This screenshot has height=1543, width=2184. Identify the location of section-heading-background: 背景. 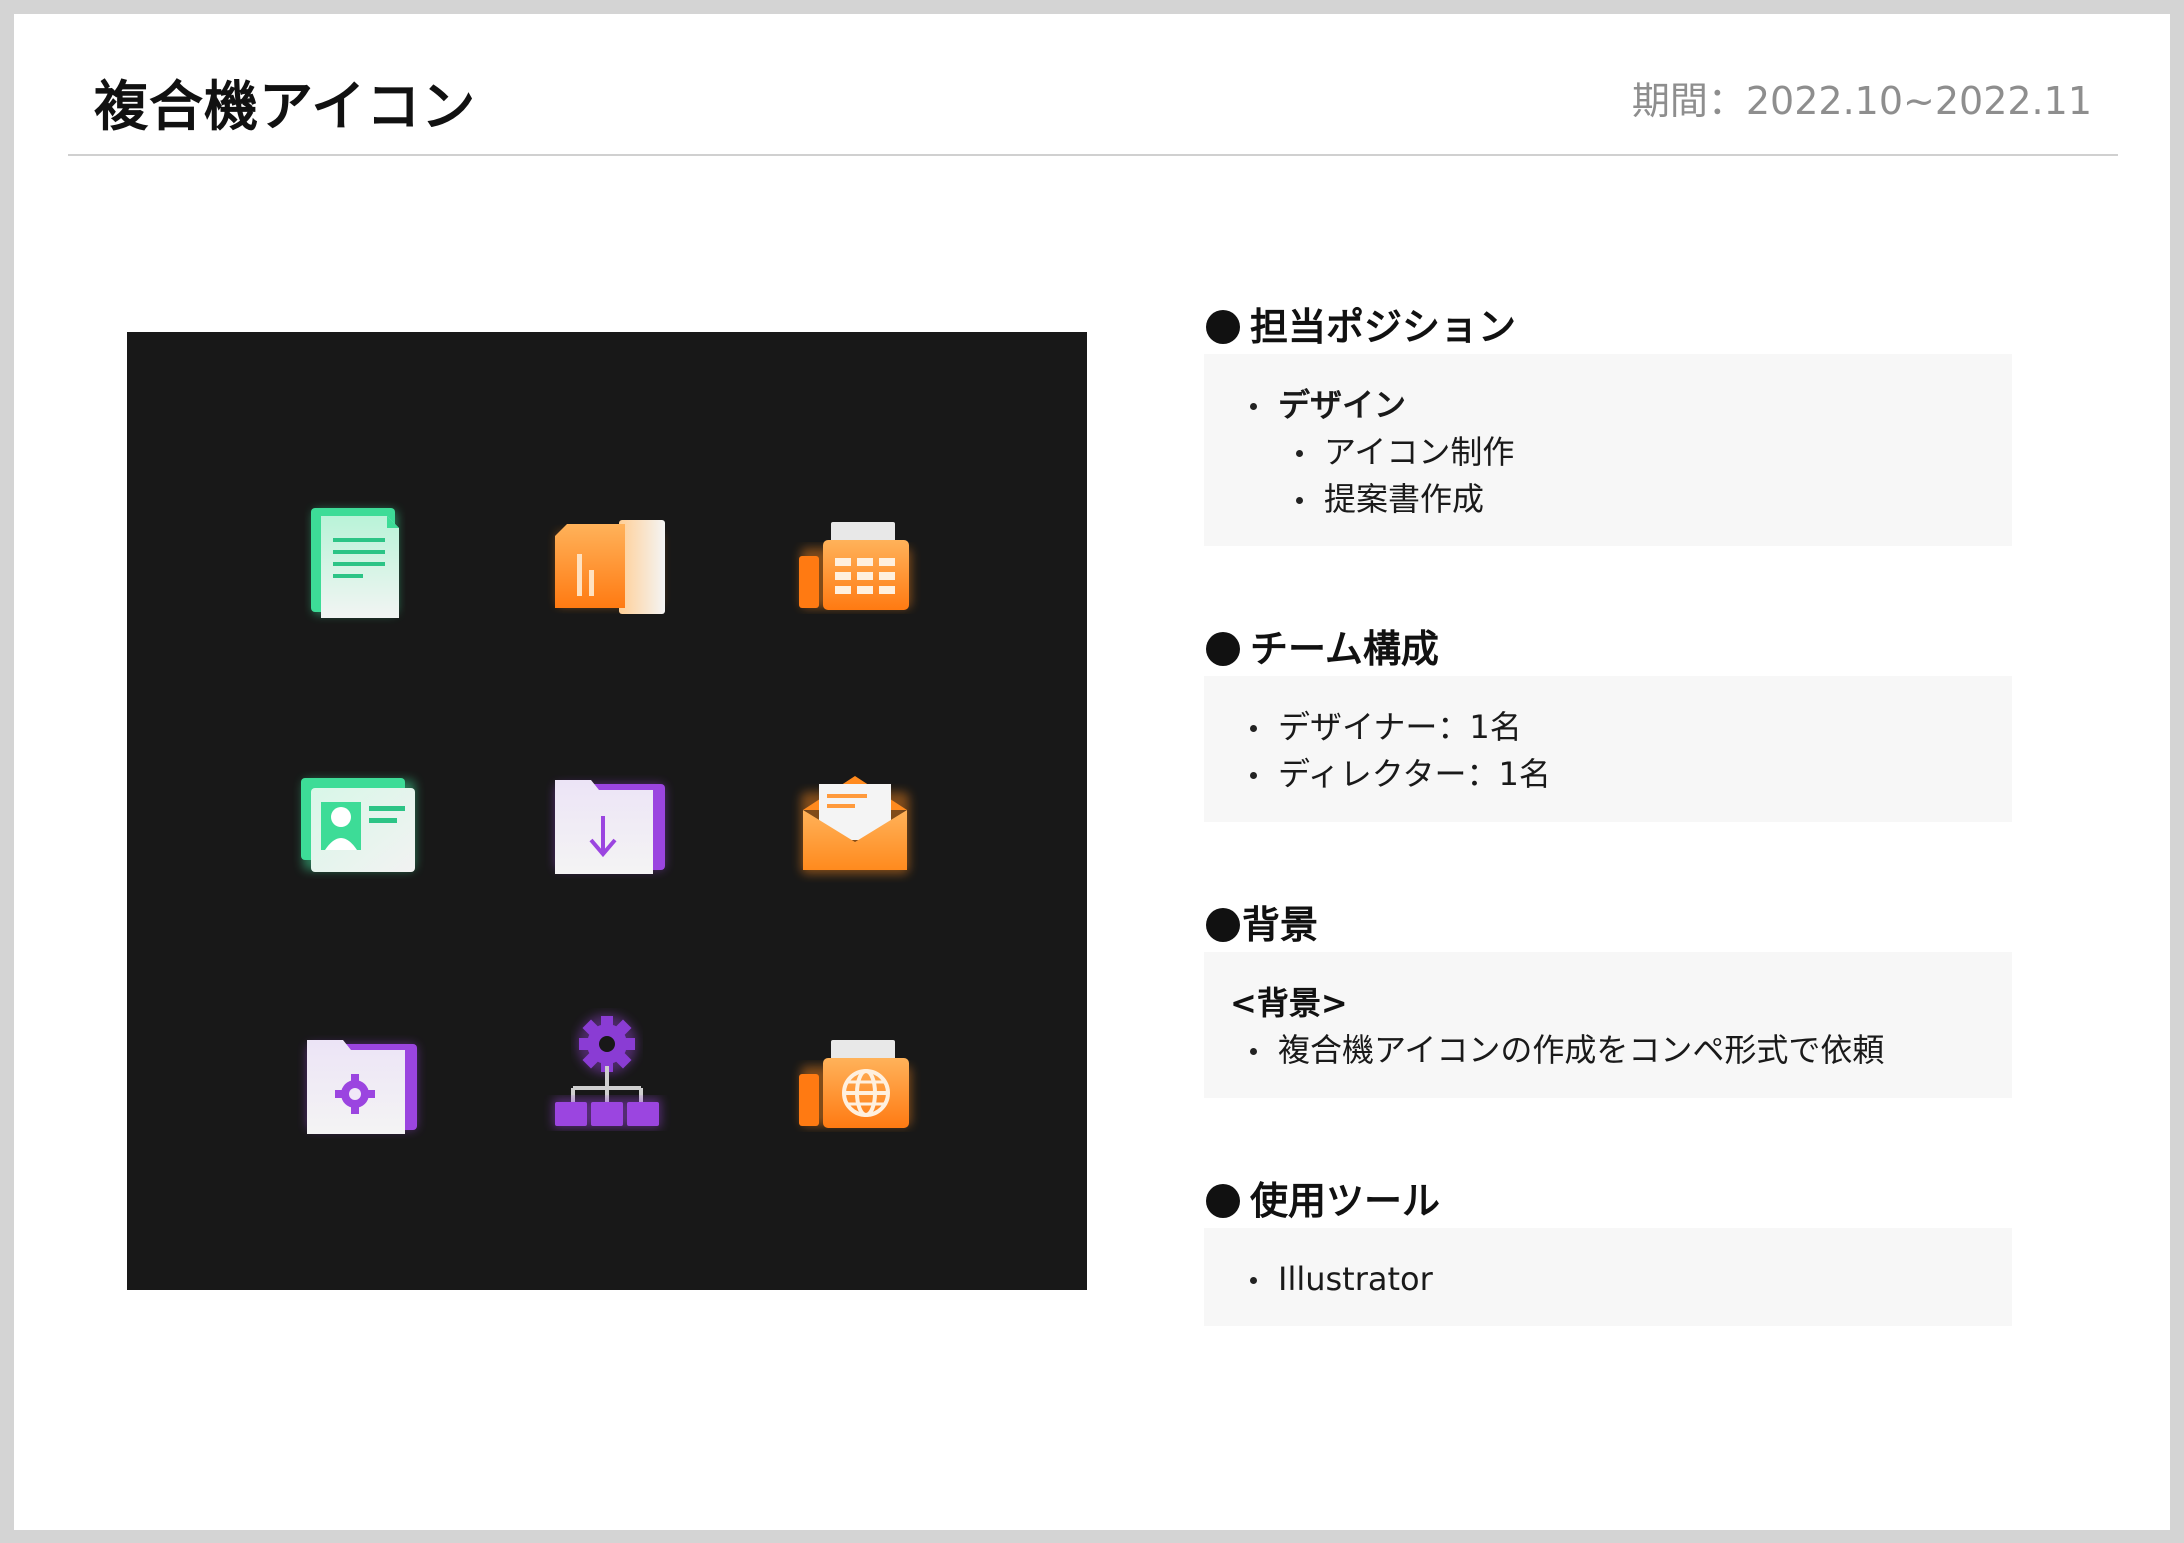
(1262, 921).